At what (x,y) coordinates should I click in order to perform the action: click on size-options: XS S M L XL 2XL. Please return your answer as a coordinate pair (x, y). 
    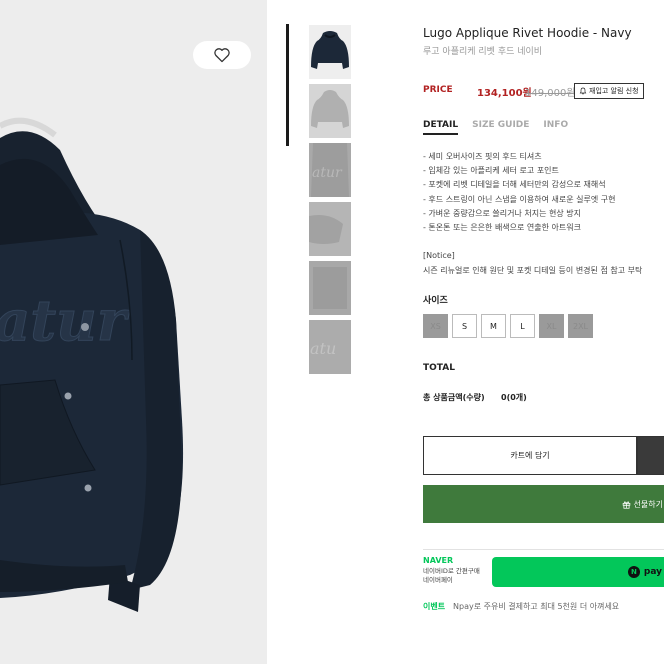
    Looking at the image, I should click on (508, 326).